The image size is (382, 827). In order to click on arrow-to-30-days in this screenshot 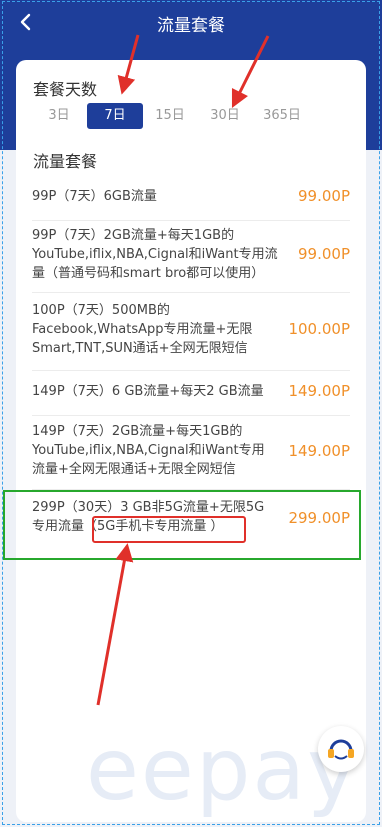, I will do `click(250, 72)`.